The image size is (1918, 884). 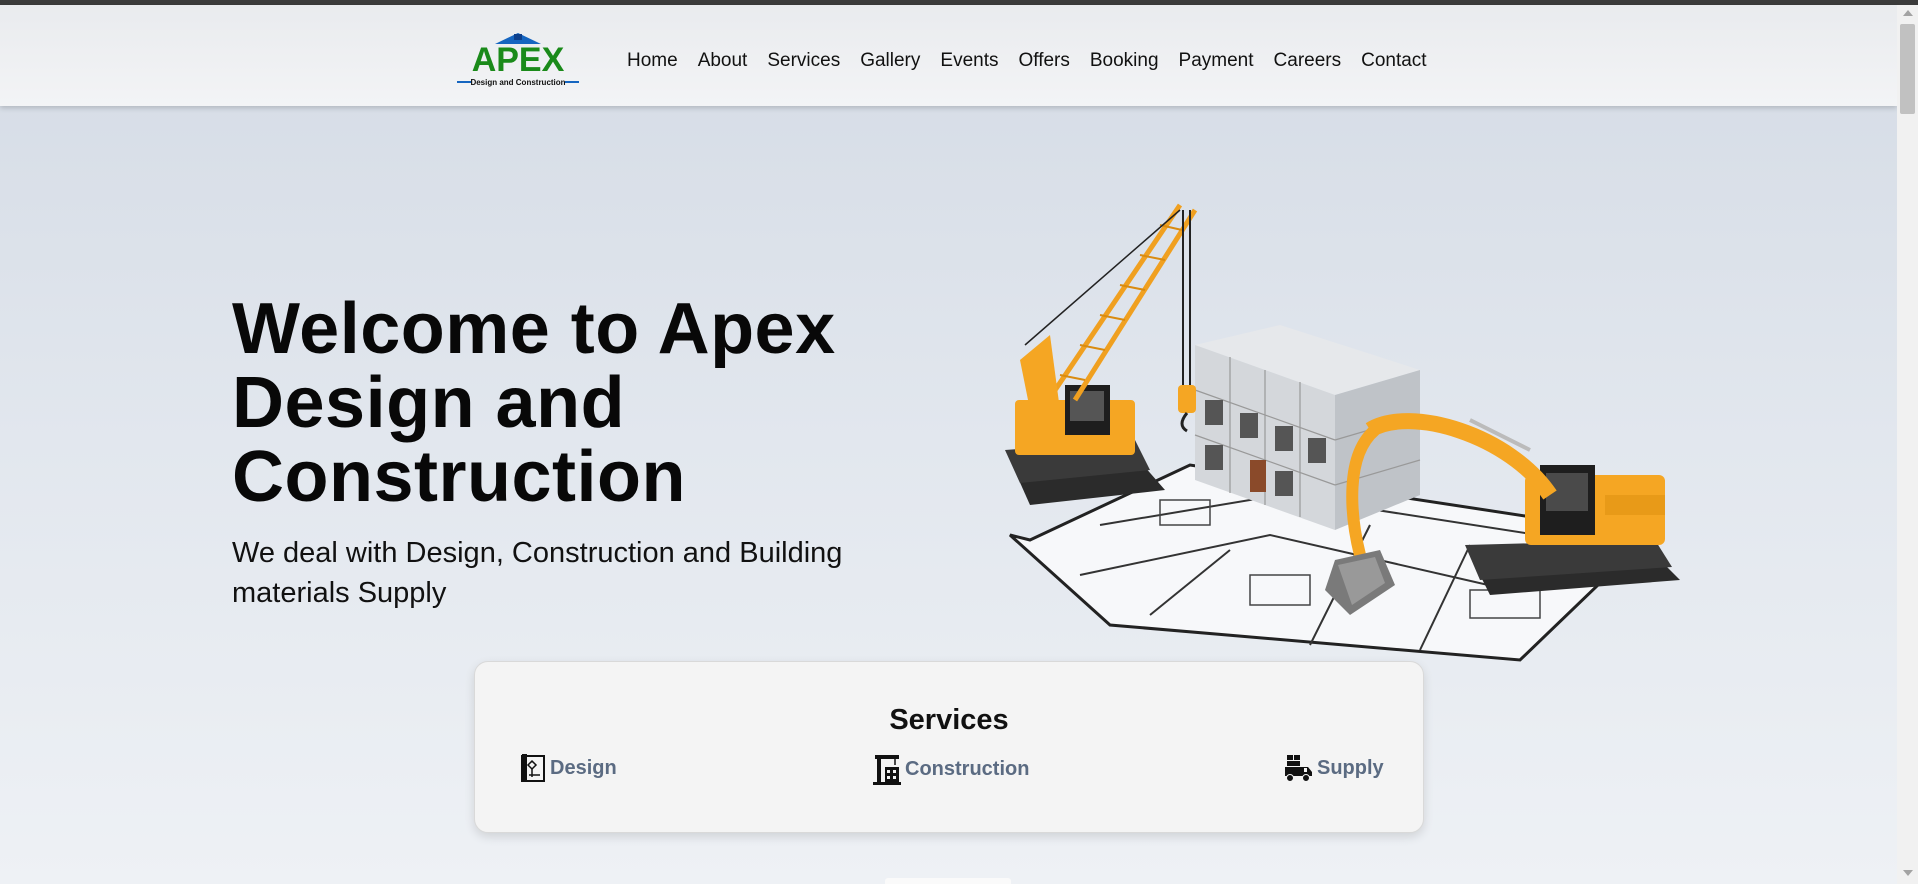 I want to click on nav-booking: Booking, so click(x=1124, y=61).